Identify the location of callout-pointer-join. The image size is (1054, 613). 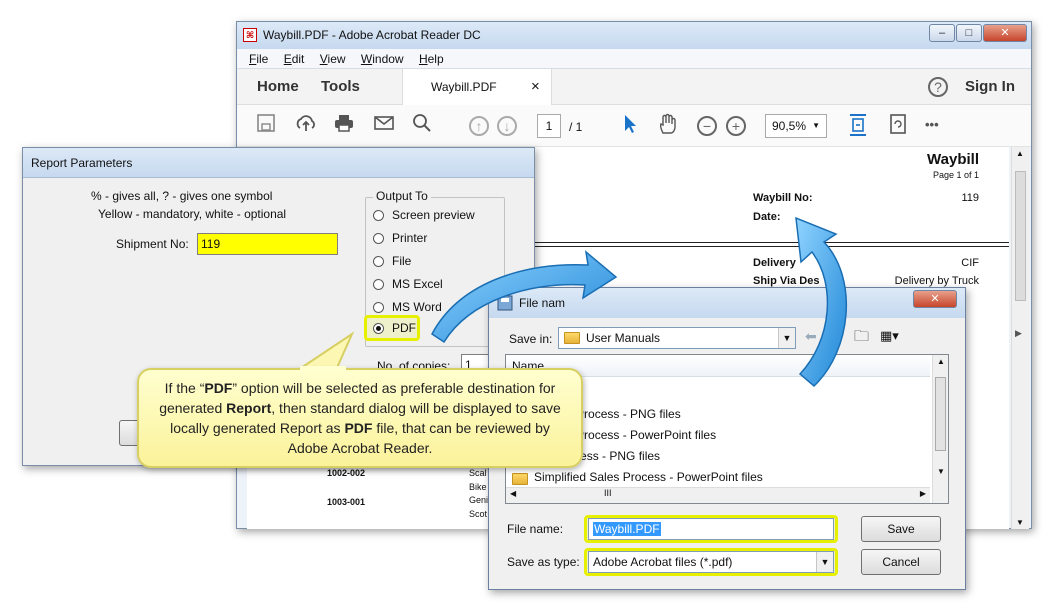
(323, 369).